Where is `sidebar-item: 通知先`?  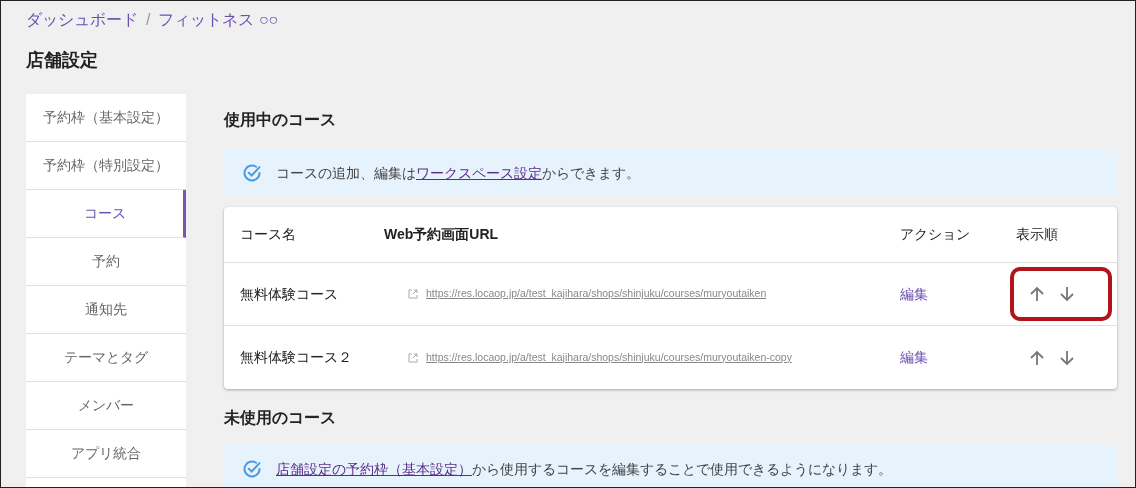 sidebar-item: 通知先 is located at coordinates (106, 310).